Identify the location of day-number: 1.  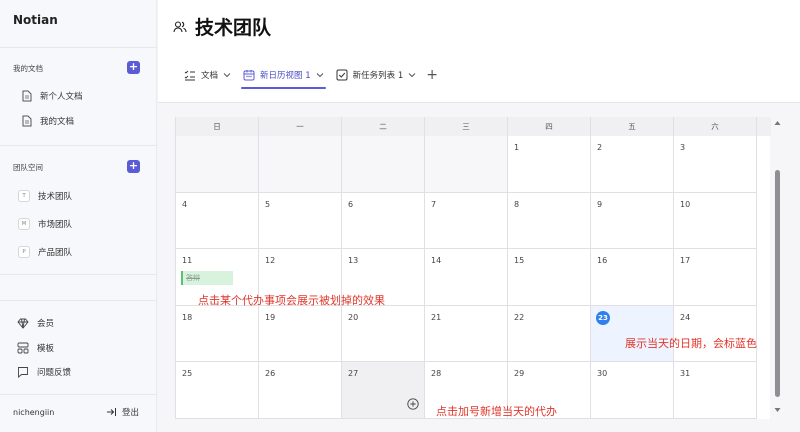
(517, 147).